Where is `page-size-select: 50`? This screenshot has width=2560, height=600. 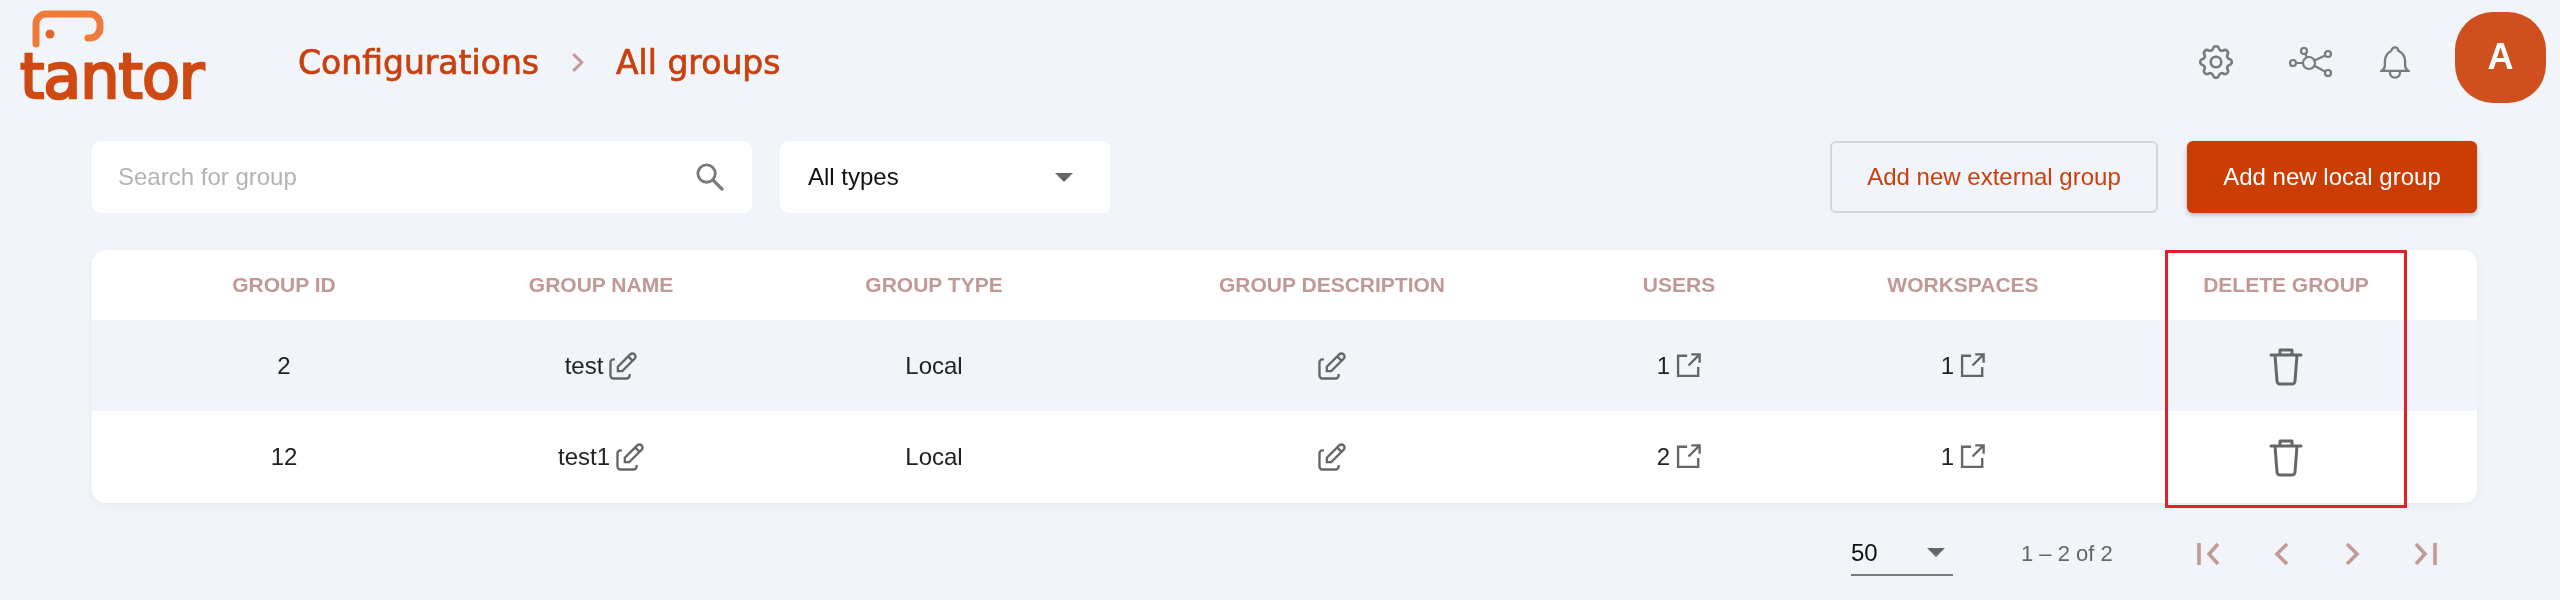 page-size-select: 50 is located at coordinates (1902, 553).